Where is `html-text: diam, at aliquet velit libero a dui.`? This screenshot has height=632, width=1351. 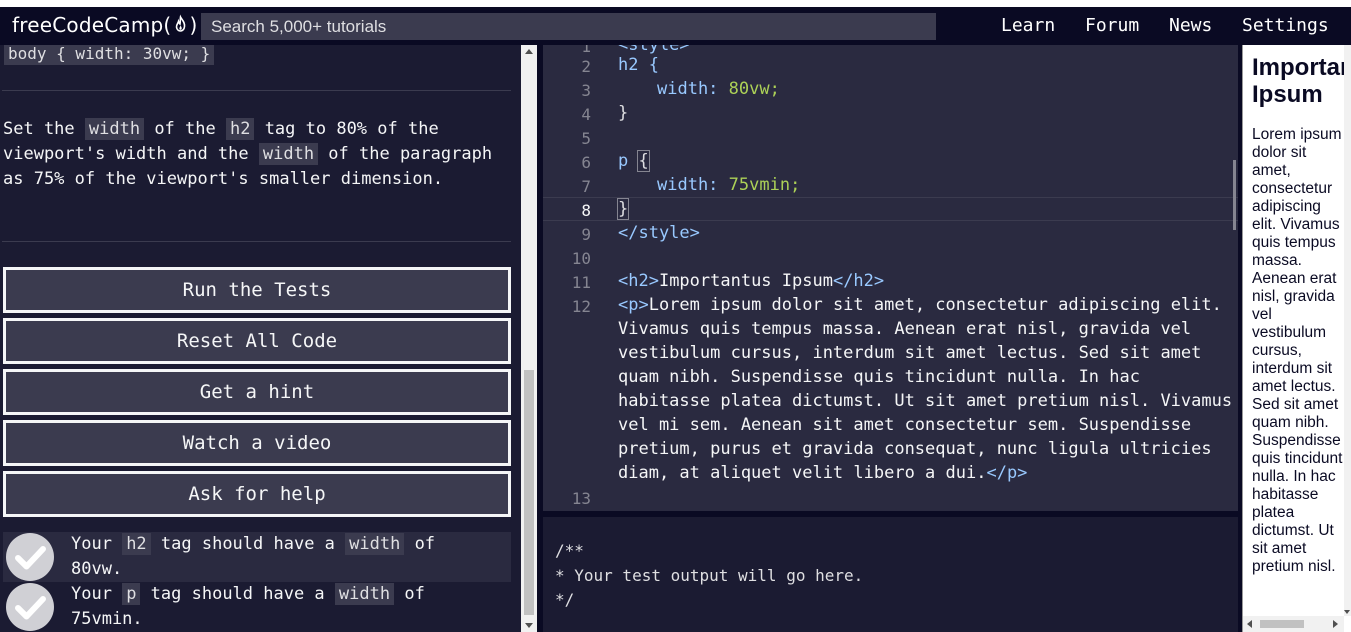
html-text: diam, at aliquet velit libero a dui. is located at coordinates (802, 473).